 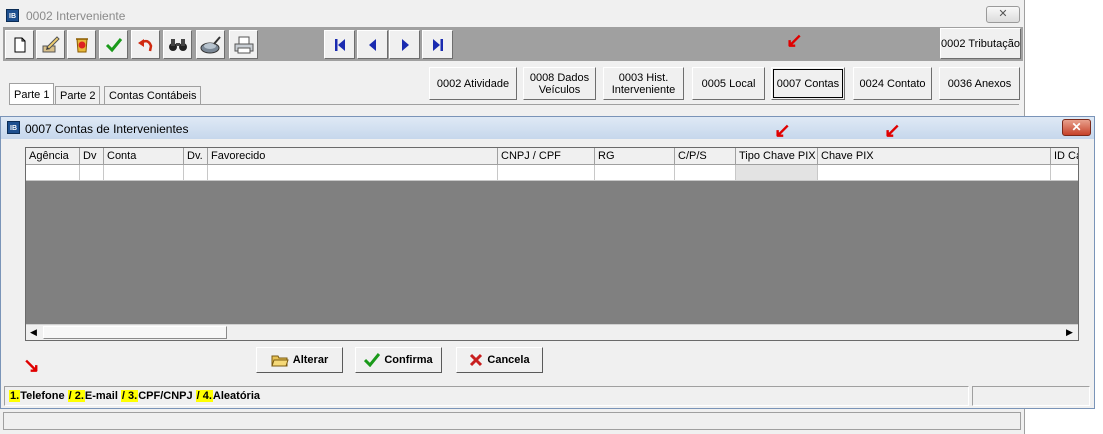 What do you see at coordinates (777, 173) in the screenshot?
I see `cell-selected` at bounding box center [777, 173].